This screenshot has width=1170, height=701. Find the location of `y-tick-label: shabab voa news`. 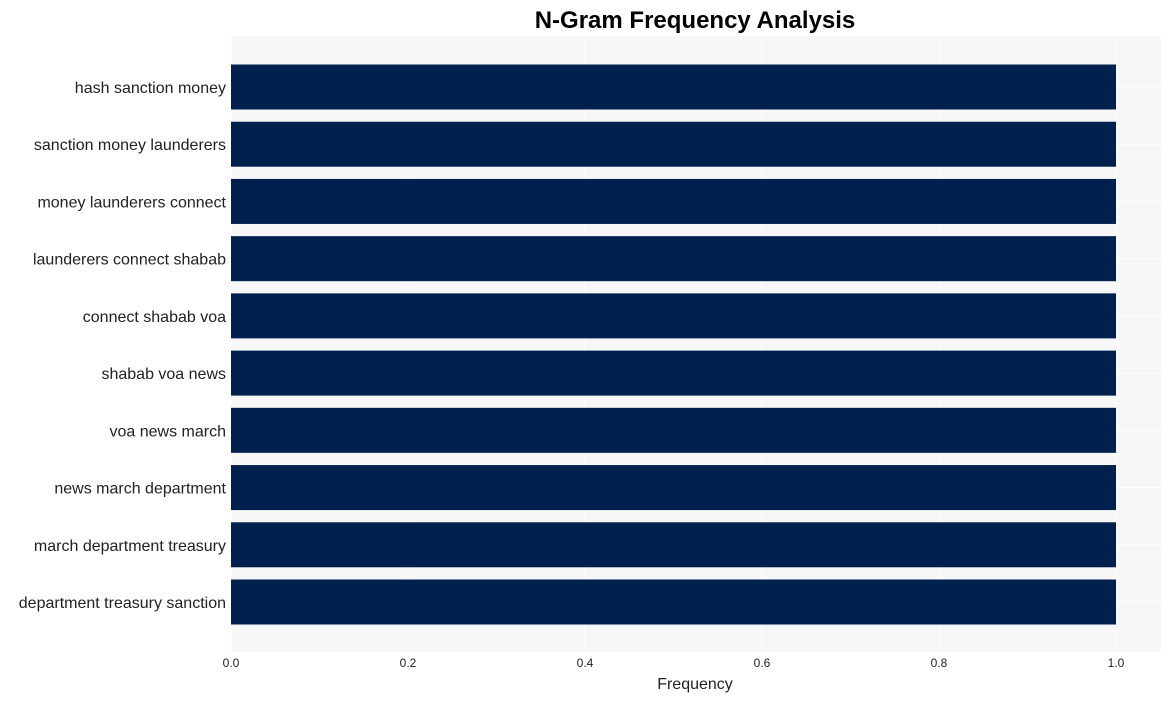

y-tick-label: shabab voa news is located at coordinates (163, 374).